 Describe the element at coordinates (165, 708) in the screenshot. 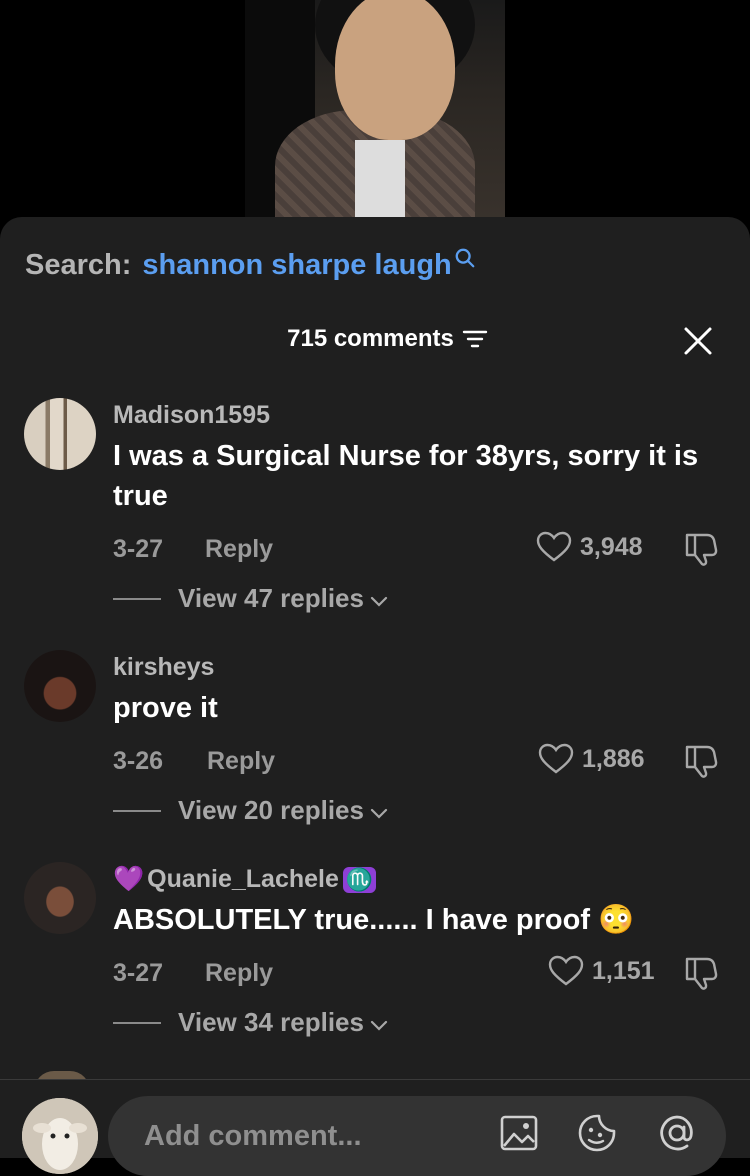

I see `comment-text: prove it` at that location.